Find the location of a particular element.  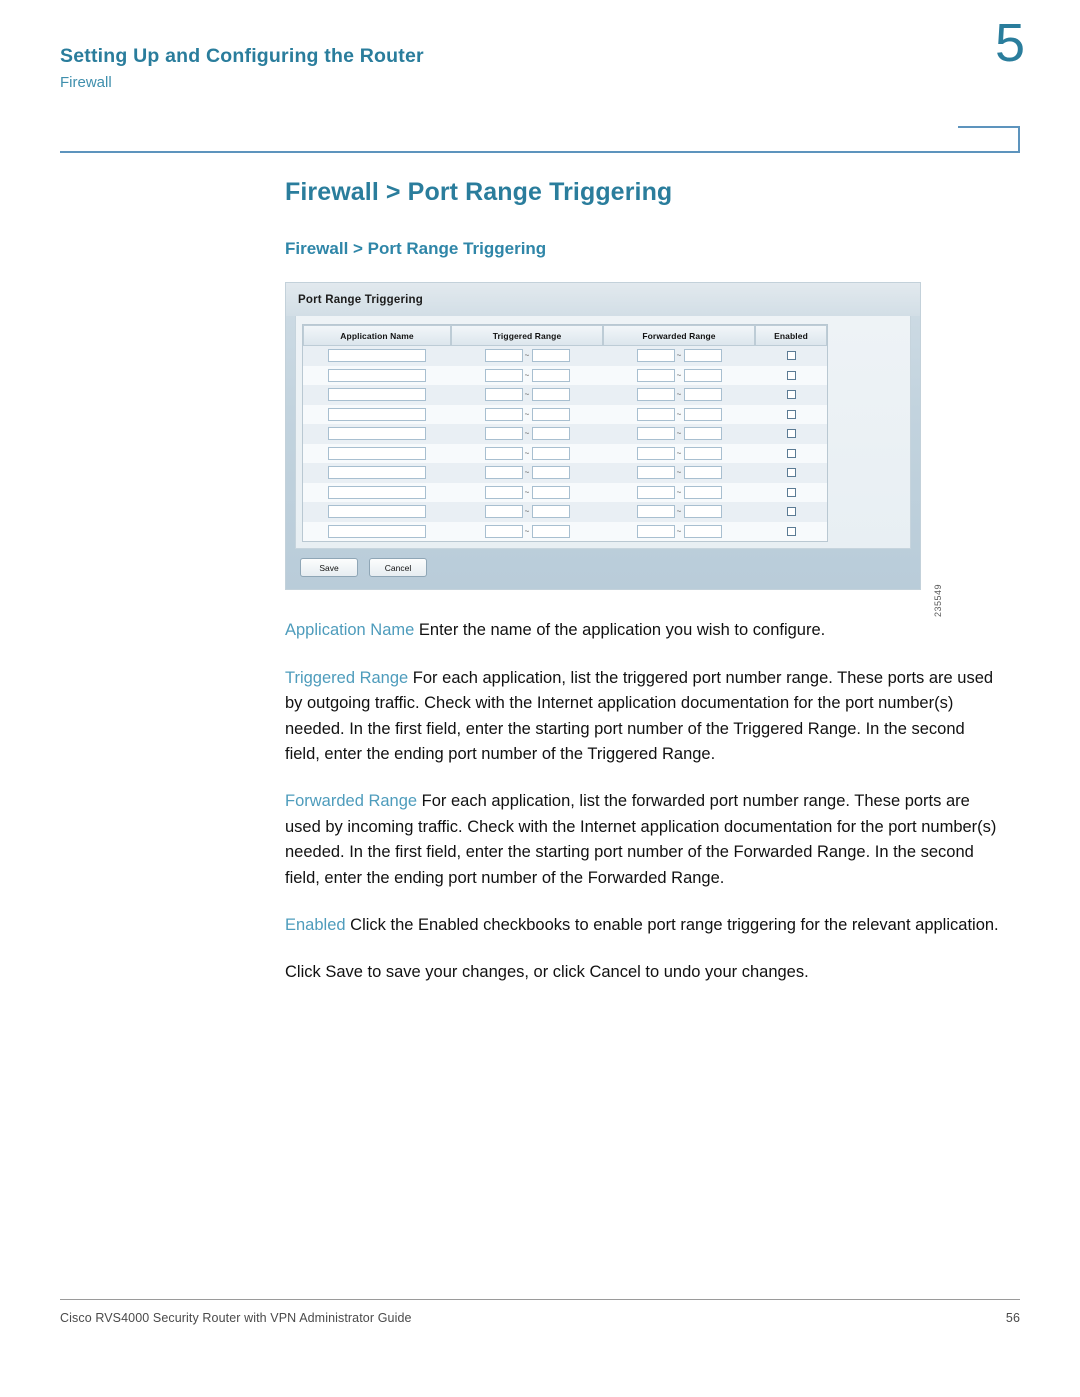

cancel-button: Cancel is located at coordinates (398, 568).